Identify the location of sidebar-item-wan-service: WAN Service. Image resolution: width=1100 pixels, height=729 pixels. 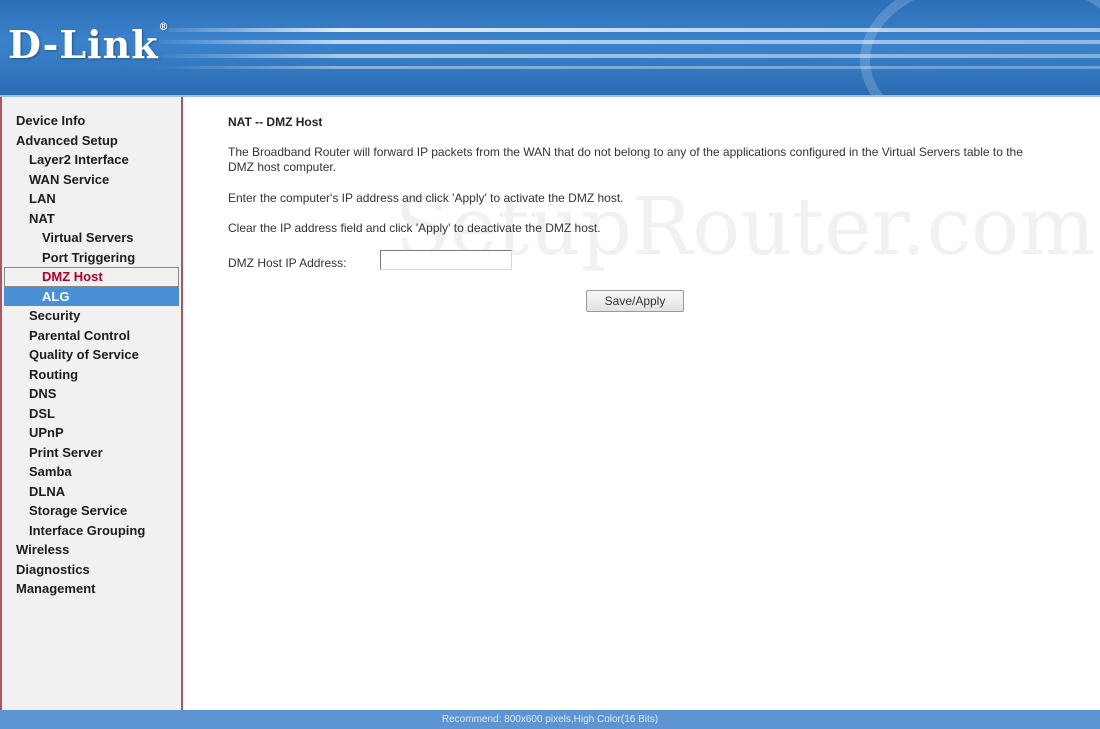
(91, 180).